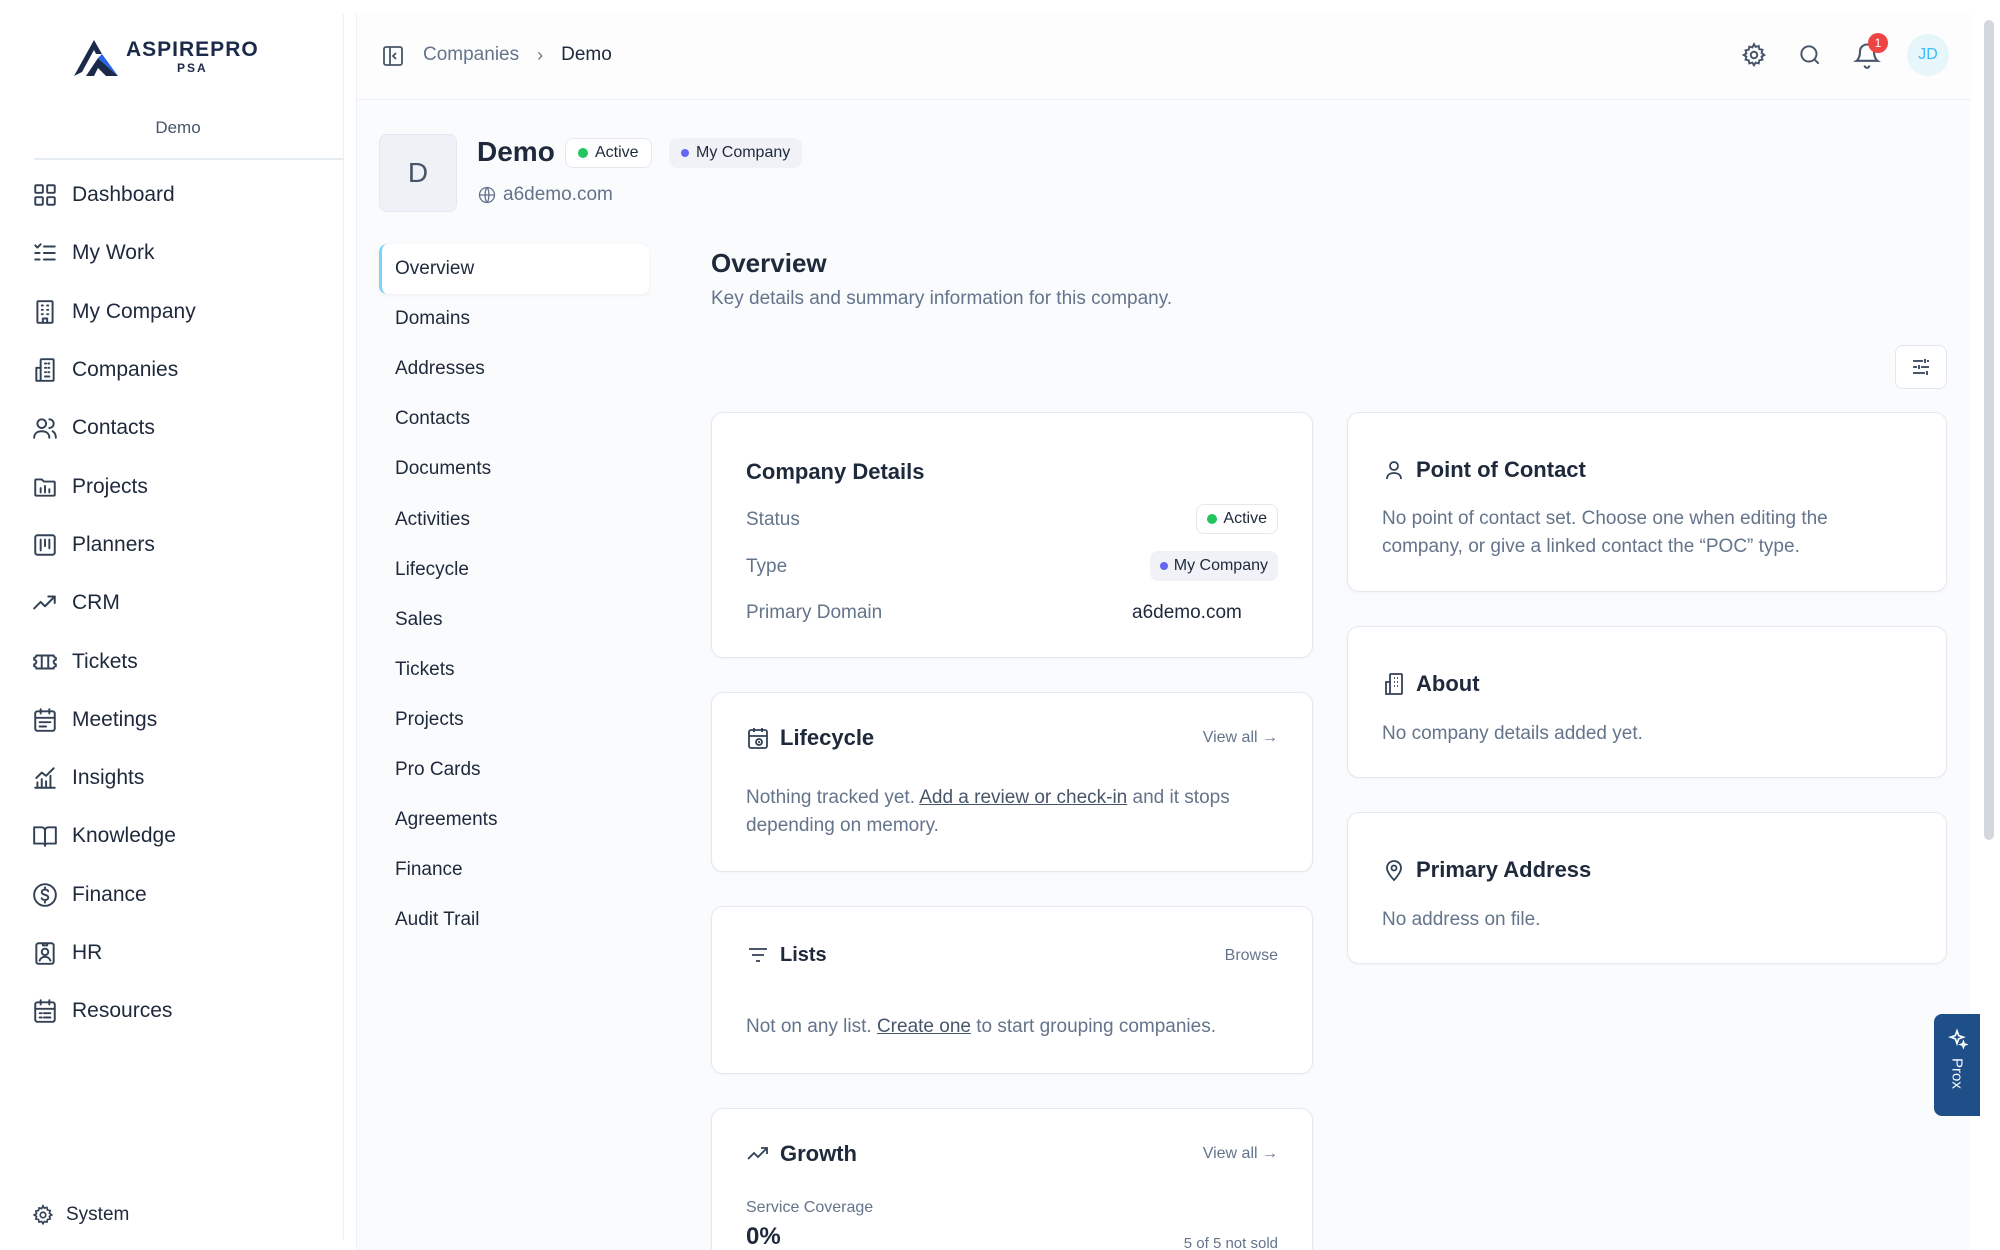  Describe the element at coordinates (1230, 1242) in the screenshot. I see `service-coverage-note: 5 of 5 not sold` at that location.